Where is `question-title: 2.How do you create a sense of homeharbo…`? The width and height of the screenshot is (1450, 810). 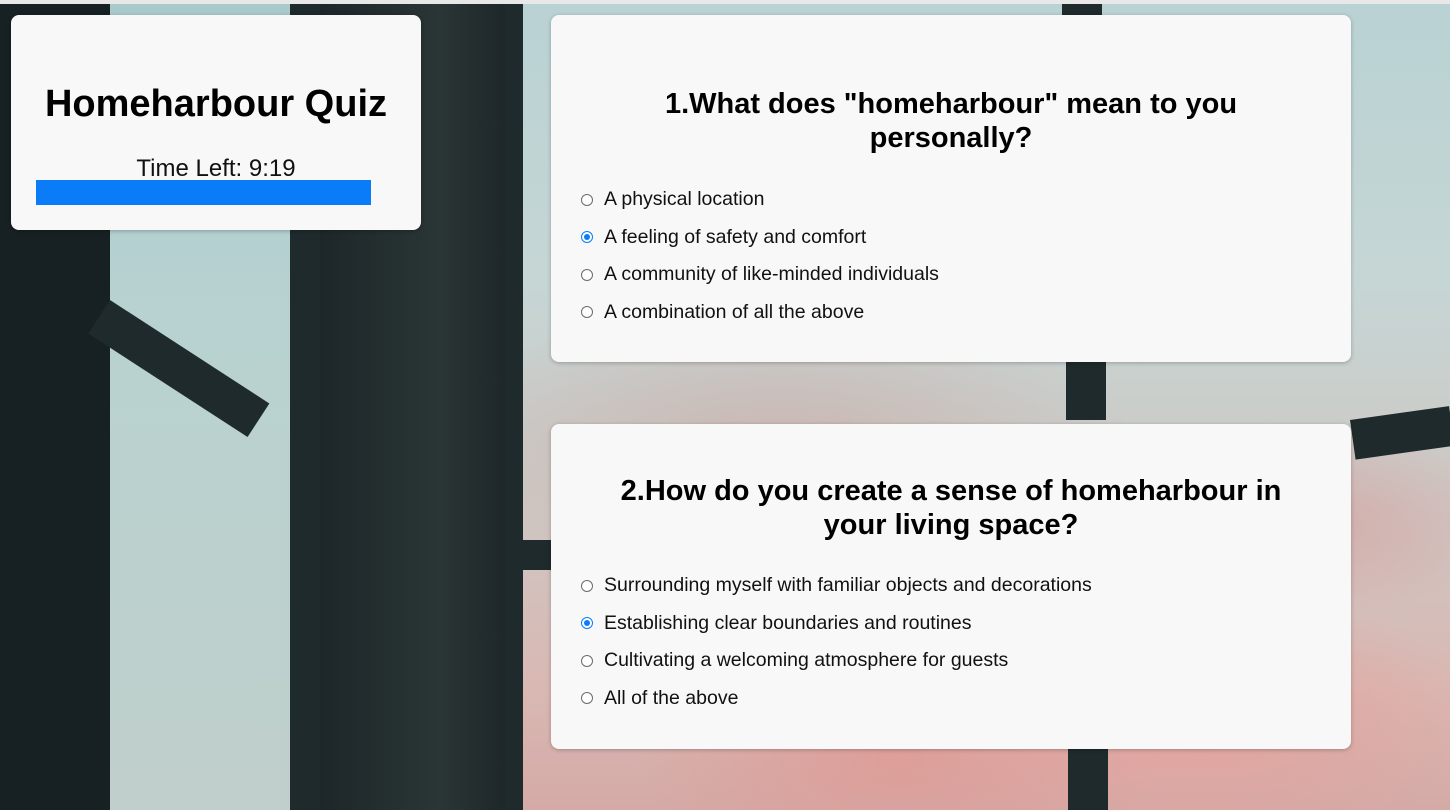
question-title: 2.How do you create a sense of homeharbo… is located at coordinates (951, 508).